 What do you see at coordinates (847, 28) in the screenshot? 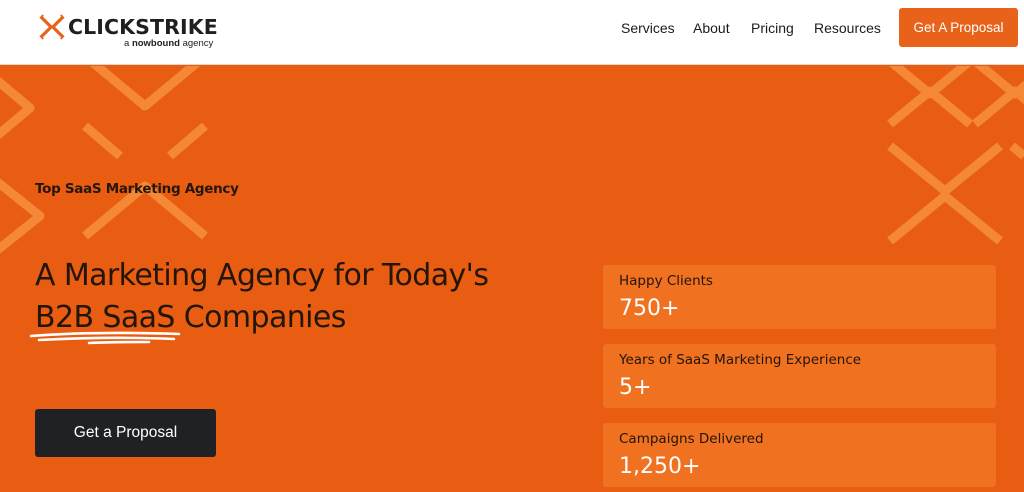
I see `nav-item-resources: Resources` at bounding box center [847, 28].